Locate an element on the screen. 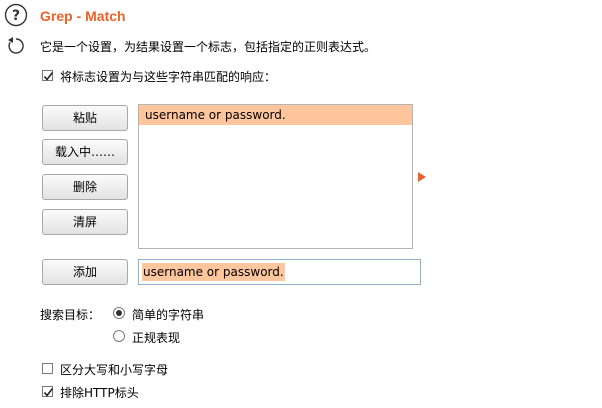 The height and width of the screenshot is (408, 602). match-string-input: username or password. is located at coordinates (279, 272).